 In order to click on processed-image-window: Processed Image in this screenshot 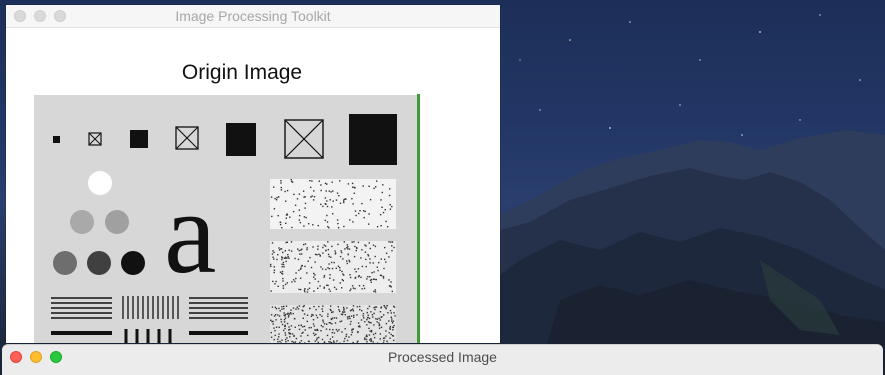, I will do `click(442, 359)`.